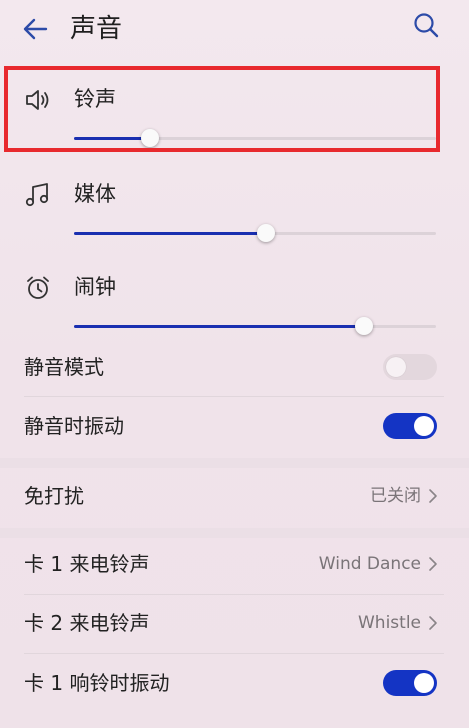 This screenshot has height=728, width=469. What do you see at coordinates (389, 623) in the screenshot?
I see `sim2-ringtone-value: Whistle` at bounding box center [389, 623].